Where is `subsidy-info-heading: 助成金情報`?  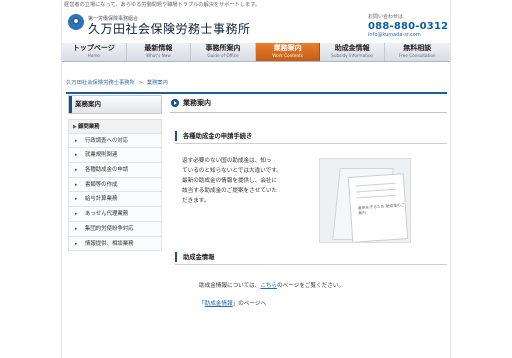
subsidy-info-heading: 助成金情報 is located at coordinates (311, 258).